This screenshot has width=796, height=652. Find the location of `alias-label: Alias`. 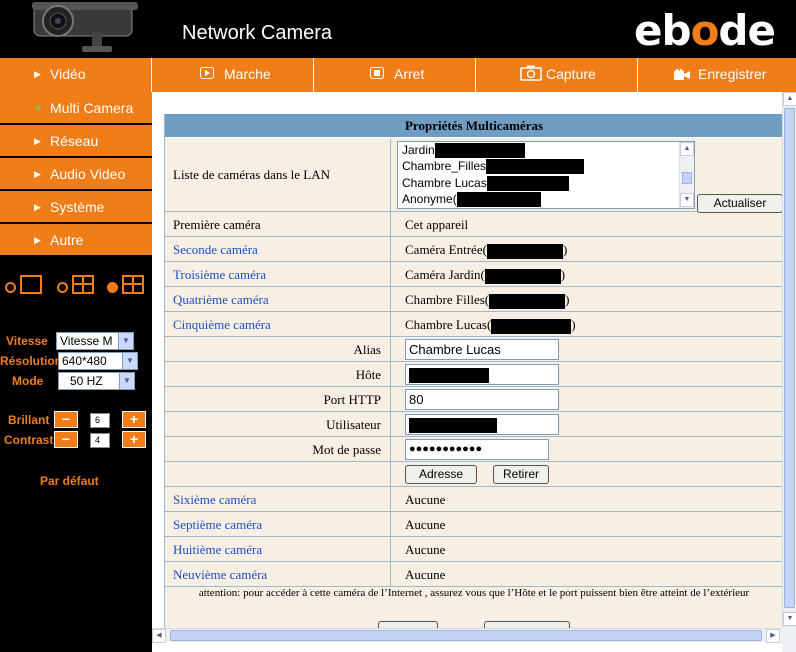

alias-label: Alias is located at coordinates (367, 349).